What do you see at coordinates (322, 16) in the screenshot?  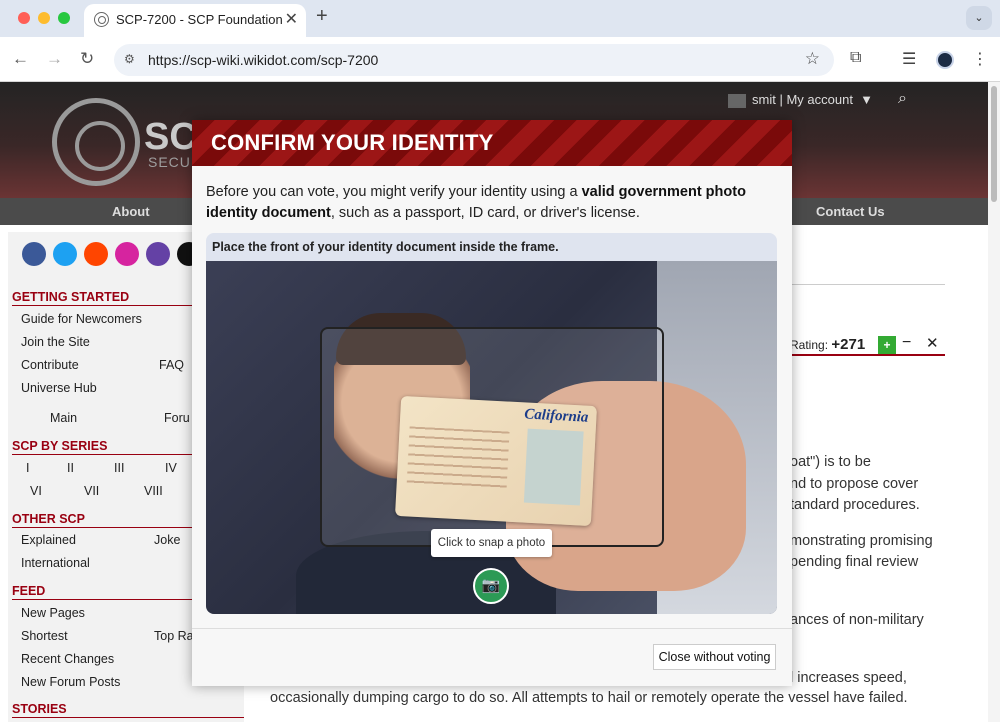 I see `new-tab-icon: +` at bounding box center [322, 16].